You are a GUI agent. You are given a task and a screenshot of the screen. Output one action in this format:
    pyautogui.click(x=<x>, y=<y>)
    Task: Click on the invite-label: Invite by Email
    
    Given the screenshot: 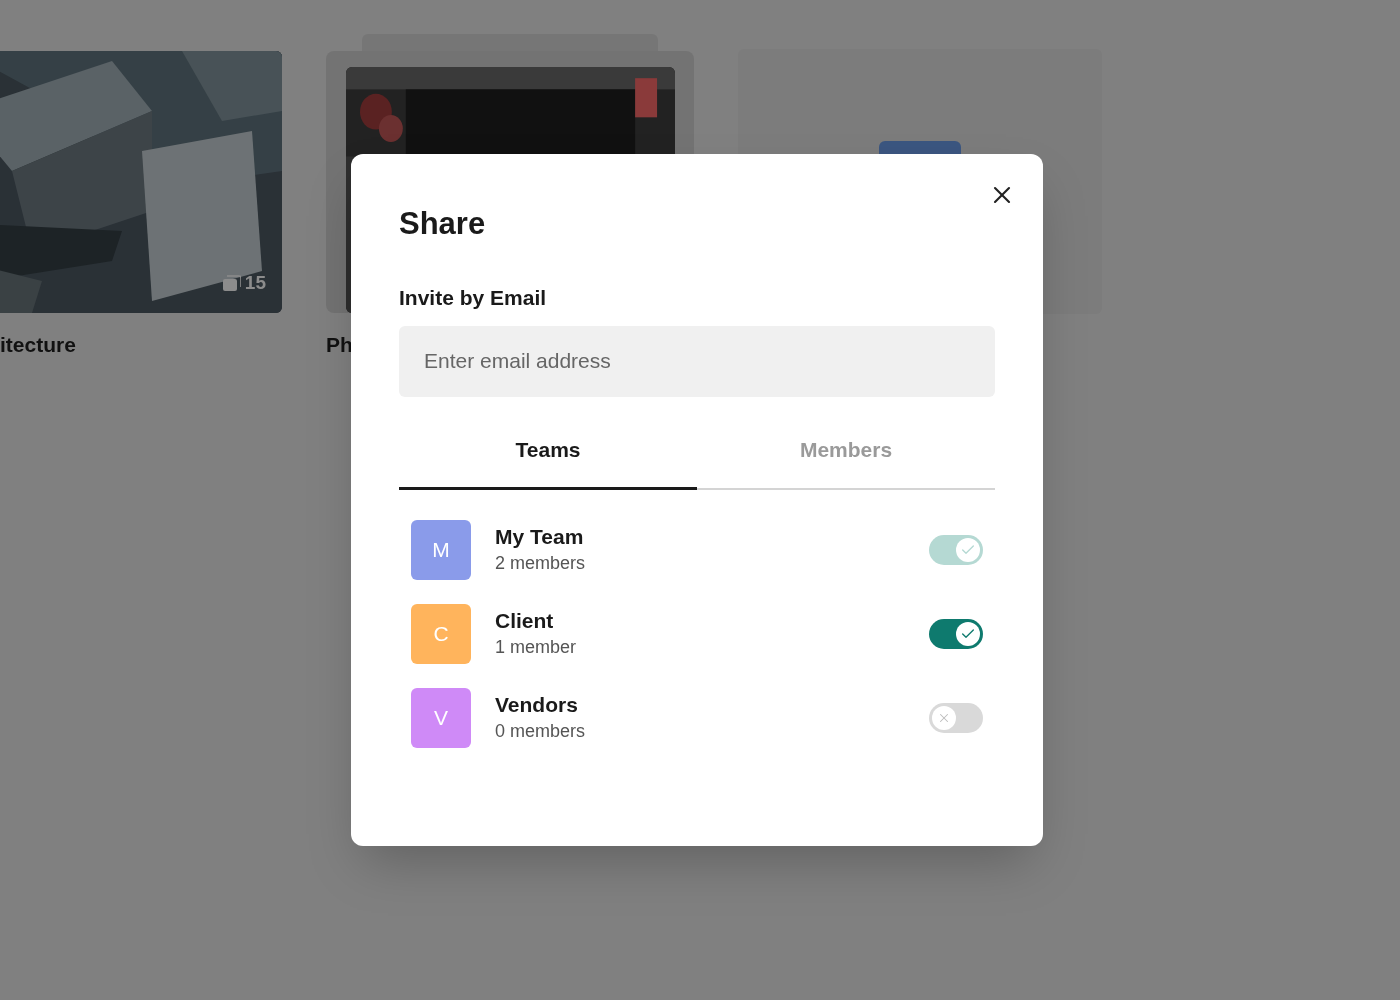 What is the action you would take?
    pyautogui.click(x=473, y=298)
    